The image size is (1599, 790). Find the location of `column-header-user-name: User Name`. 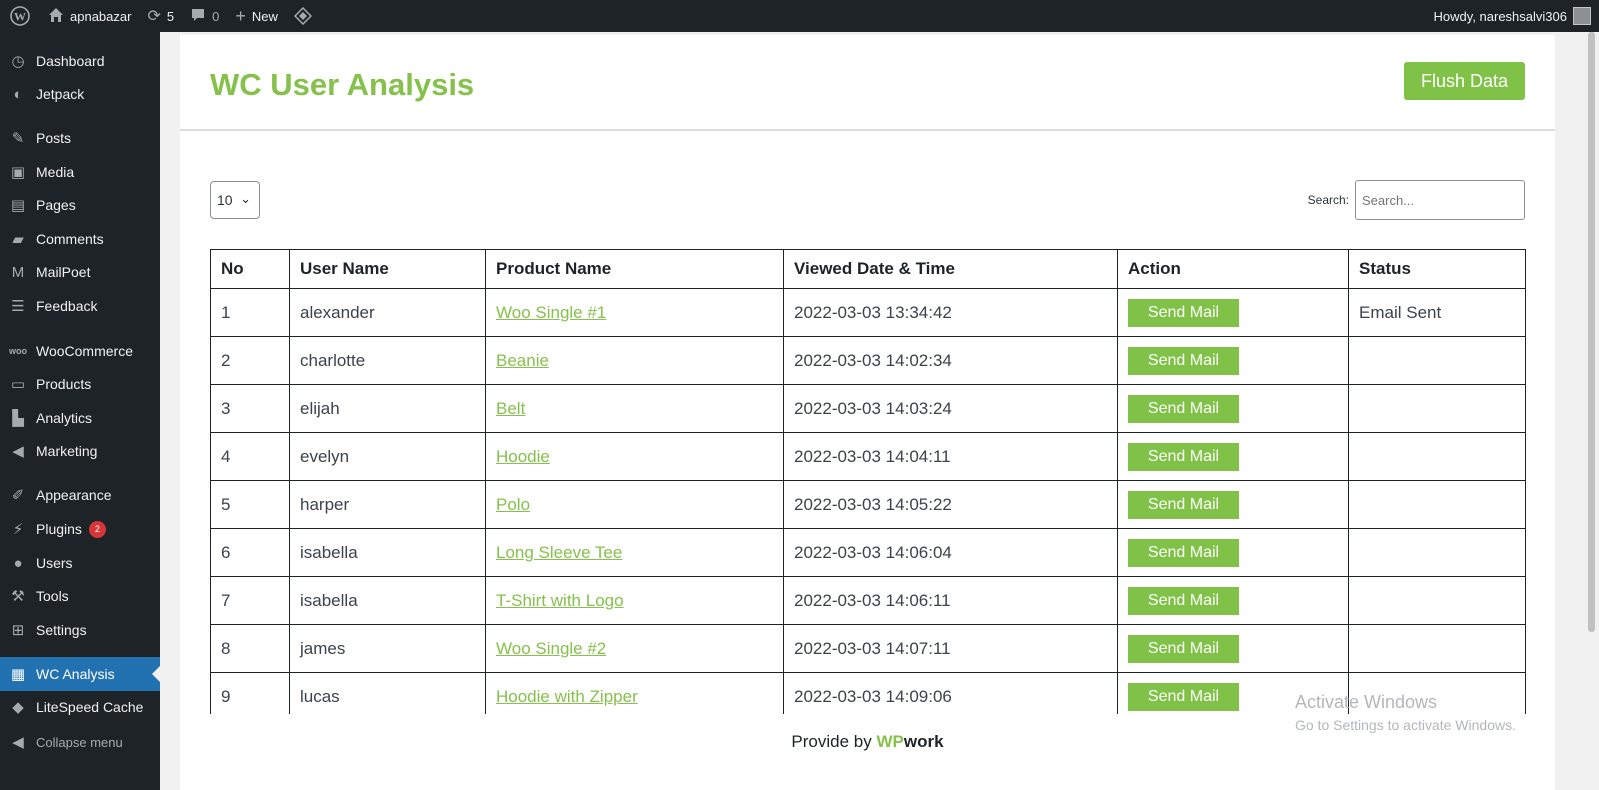

column-header-user-name: User Name is located at coordinates (387, 269).